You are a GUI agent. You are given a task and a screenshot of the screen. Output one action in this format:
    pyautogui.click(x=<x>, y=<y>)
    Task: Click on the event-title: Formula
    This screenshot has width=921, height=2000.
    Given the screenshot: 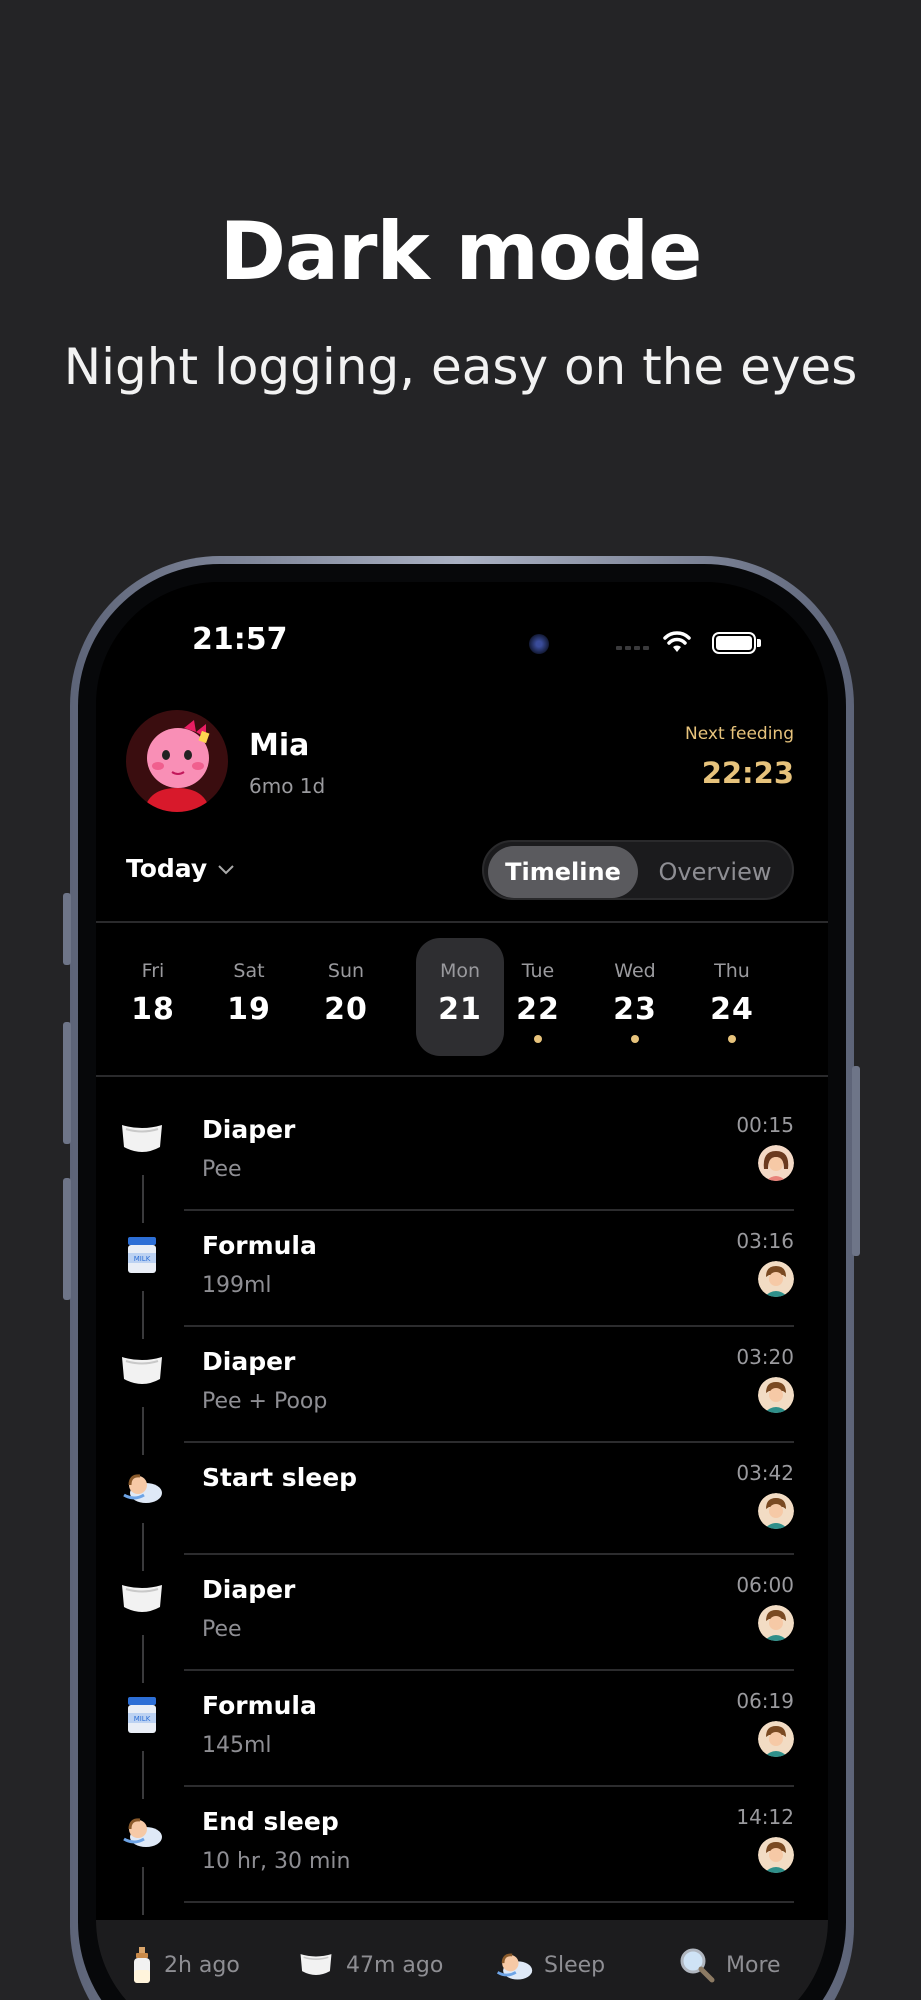 What is the action you would take?
    pyautogui.click(x=259, y=1705)
    